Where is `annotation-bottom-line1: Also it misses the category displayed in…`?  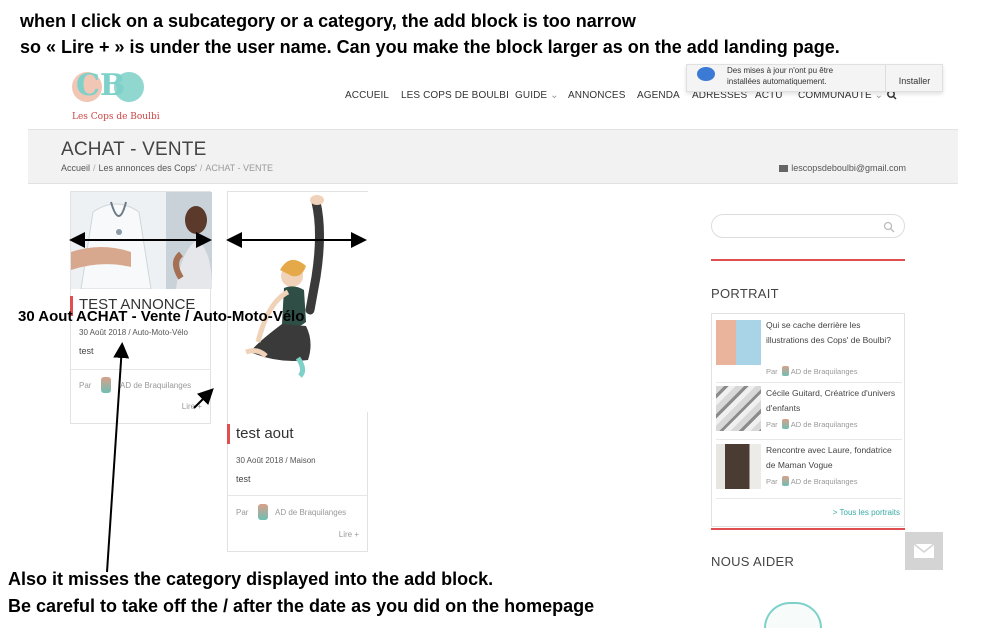
annotation-bottom-line1: Also it misses the category displayed in… is located at coordinates (251, 579).